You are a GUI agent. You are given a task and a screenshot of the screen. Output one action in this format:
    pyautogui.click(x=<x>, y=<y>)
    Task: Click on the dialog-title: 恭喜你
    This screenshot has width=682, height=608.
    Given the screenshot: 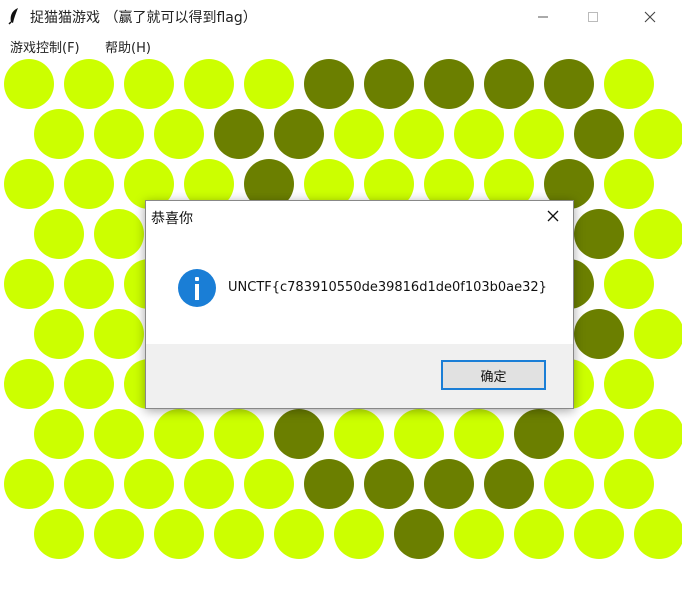 What is the action you would take?
    pyautogui.click(x=172, y=219)
    